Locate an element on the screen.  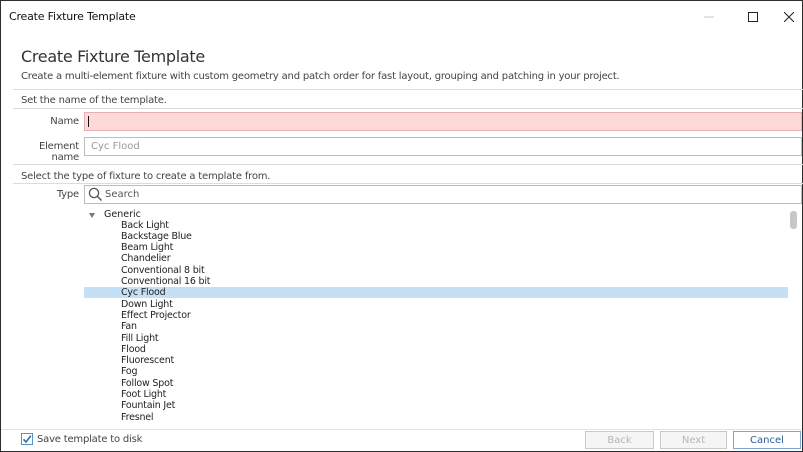
tree-item: Fluorescent is located at coordinates (436, 360).